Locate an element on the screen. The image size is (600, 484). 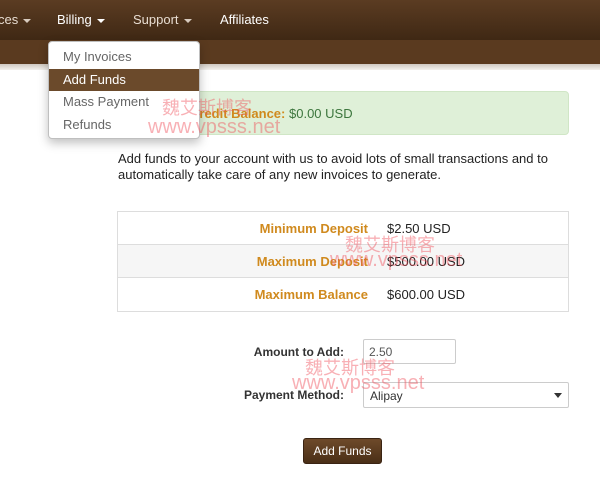
nav-item-label: Affiliates is located at coordinates (244, 19).